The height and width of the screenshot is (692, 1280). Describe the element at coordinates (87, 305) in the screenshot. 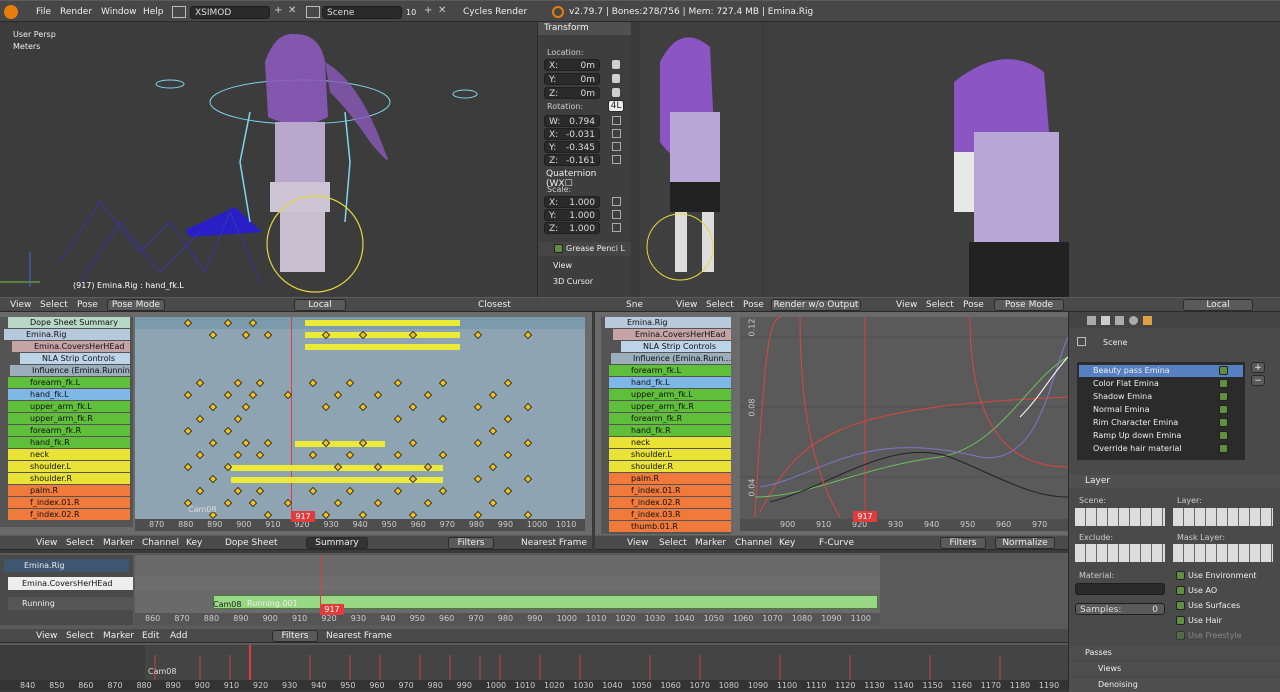

I see `vp1-menu-pose: Pose` at that location.